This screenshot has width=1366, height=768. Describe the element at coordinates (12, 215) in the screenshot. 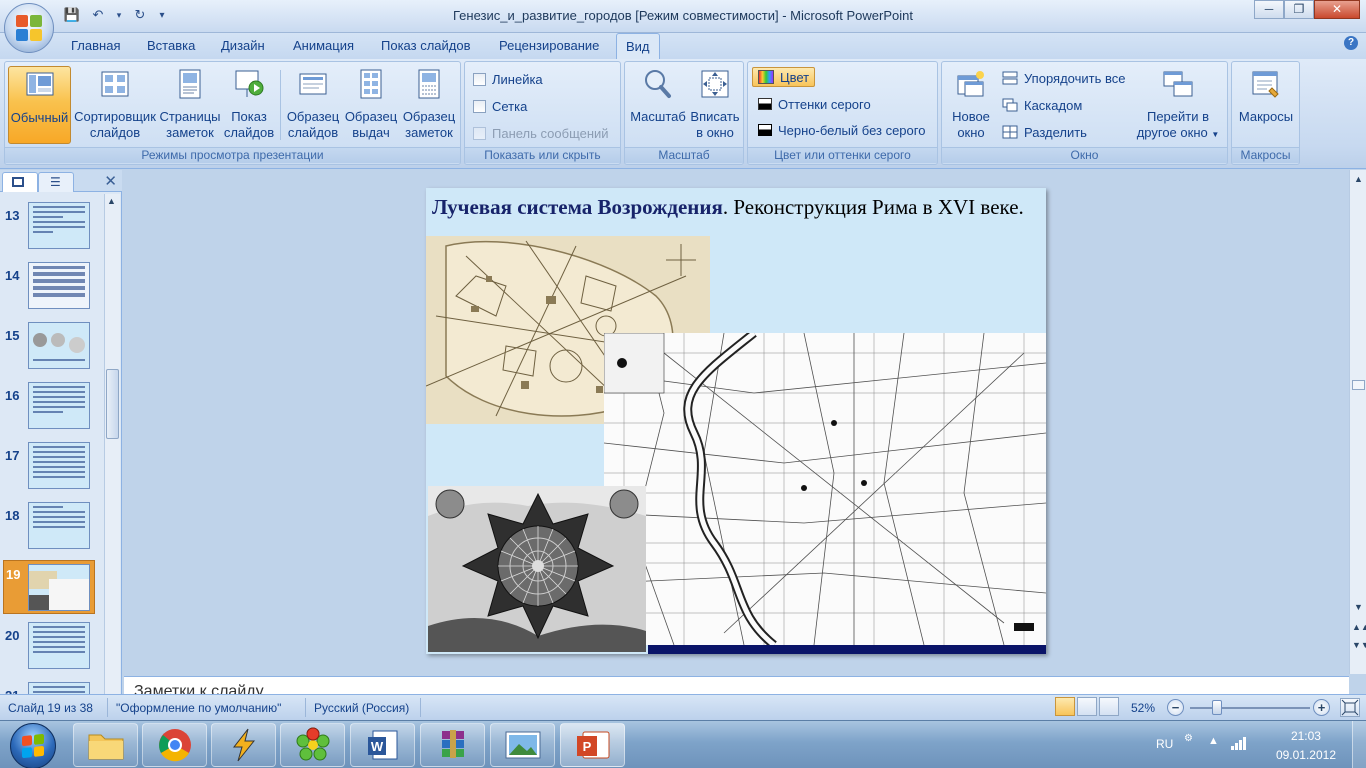

I see `slide-number: 13` at that location.